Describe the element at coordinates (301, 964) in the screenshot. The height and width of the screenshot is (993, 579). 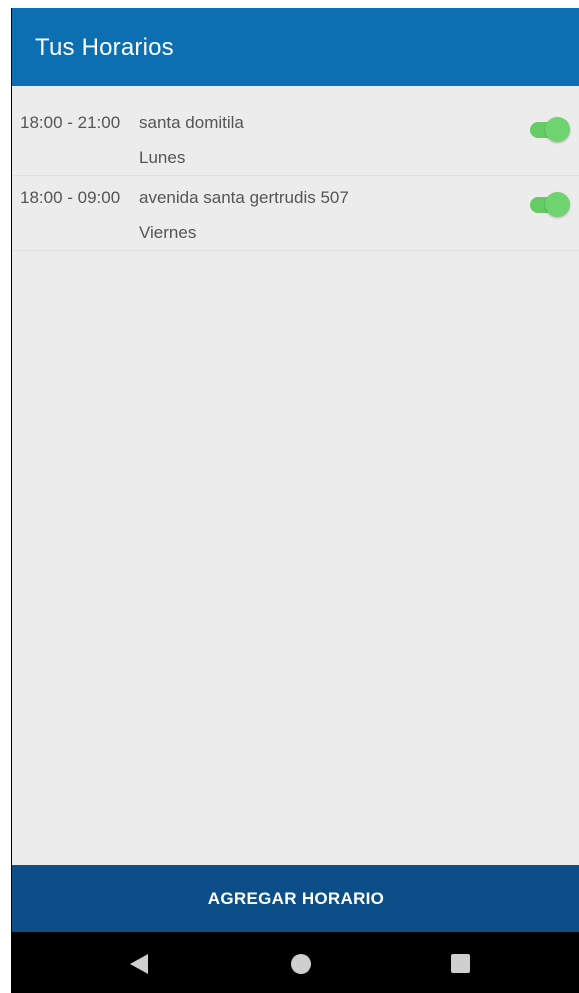
I see `home-circle-icon` at that location.